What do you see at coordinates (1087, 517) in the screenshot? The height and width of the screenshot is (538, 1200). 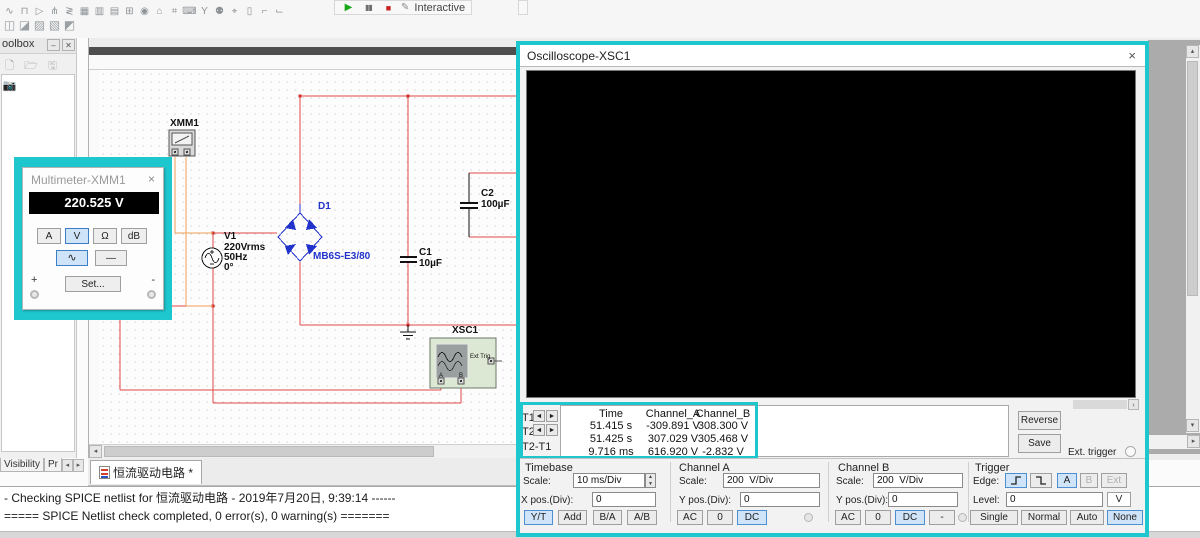 I see `trigger-auto-button: Auto` at bounding box center [1087, 517].